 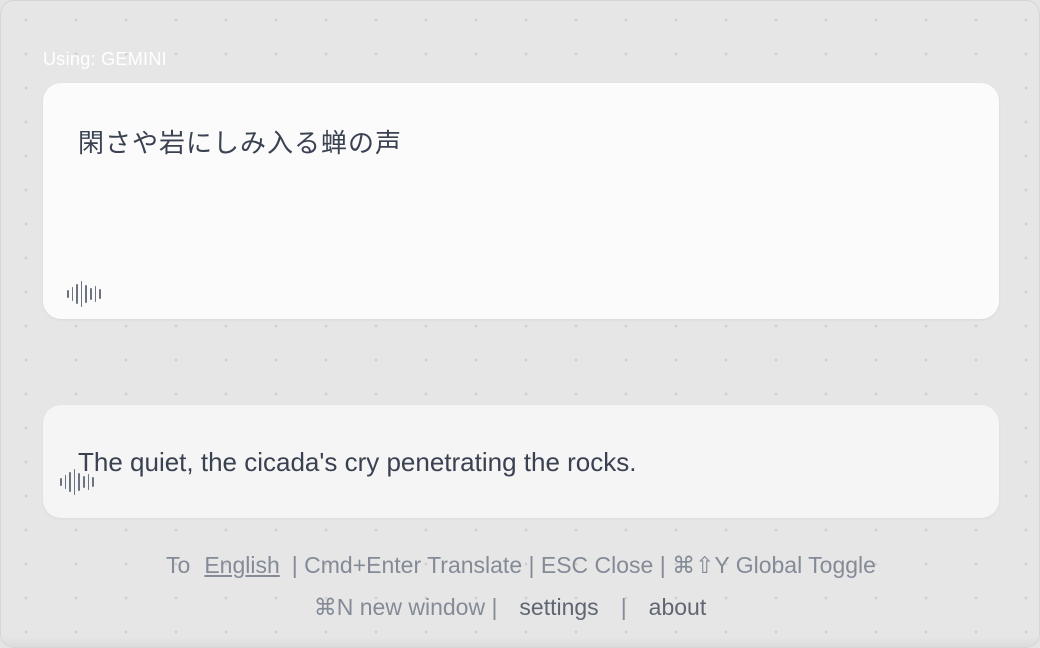 What do you see at coordinates (240, 141) in the screenshot?
I see `source-text: 閑さや岩にしみ入る蝉の声` at bounding box center [240, 141].